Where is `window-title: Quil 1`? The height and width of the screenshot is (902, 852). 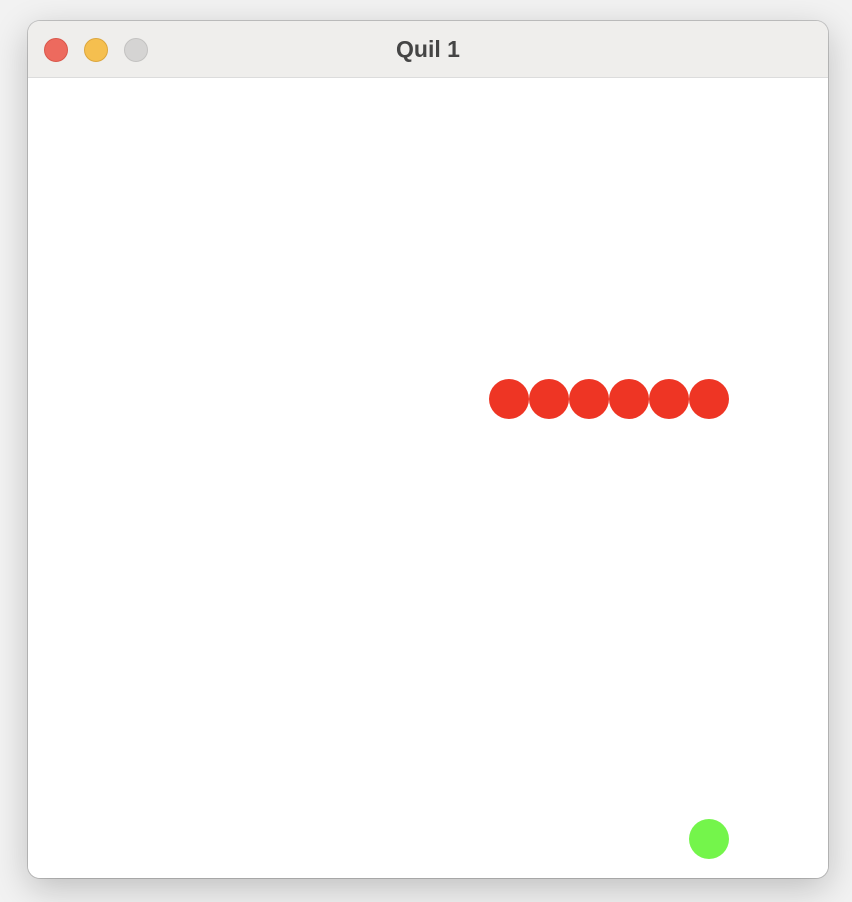 window-title: Quil 1 is located at coordinates (428, 49).